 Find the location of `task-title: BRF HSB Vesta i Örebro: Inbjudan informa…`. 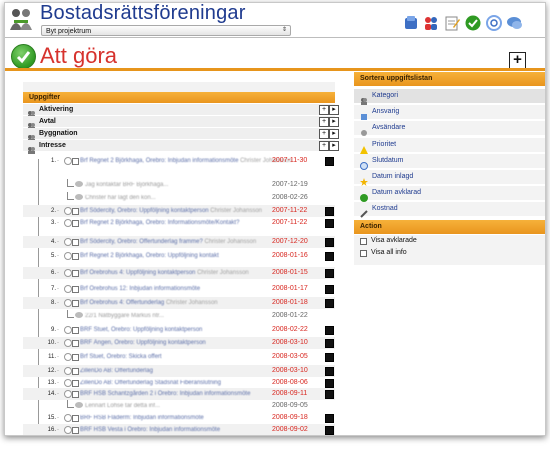

task-title: BRF HSB Vesta i Örebro: Inbjudan informa… is located at coordinates (150, 429).